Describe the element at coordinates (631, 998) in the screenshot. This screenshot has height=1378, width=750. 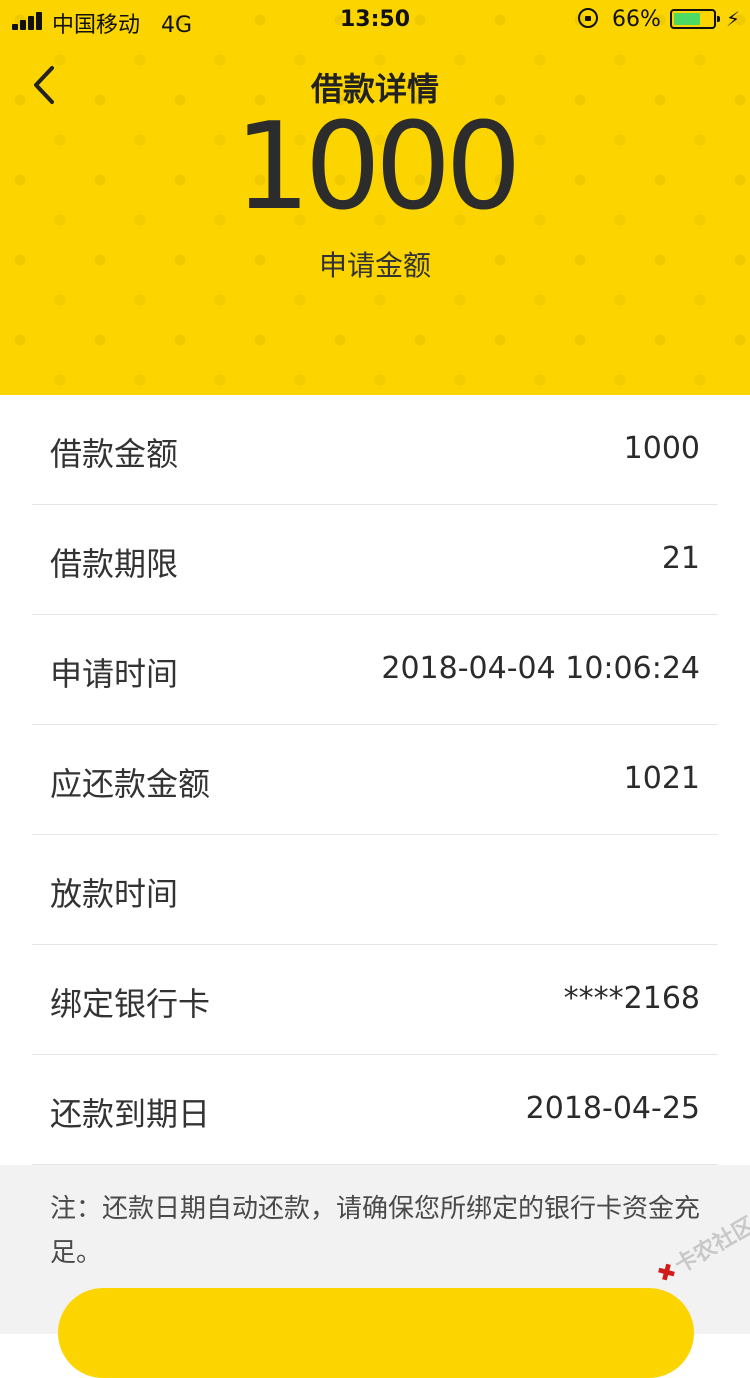
I see `detail-value: ****2168` at that location.